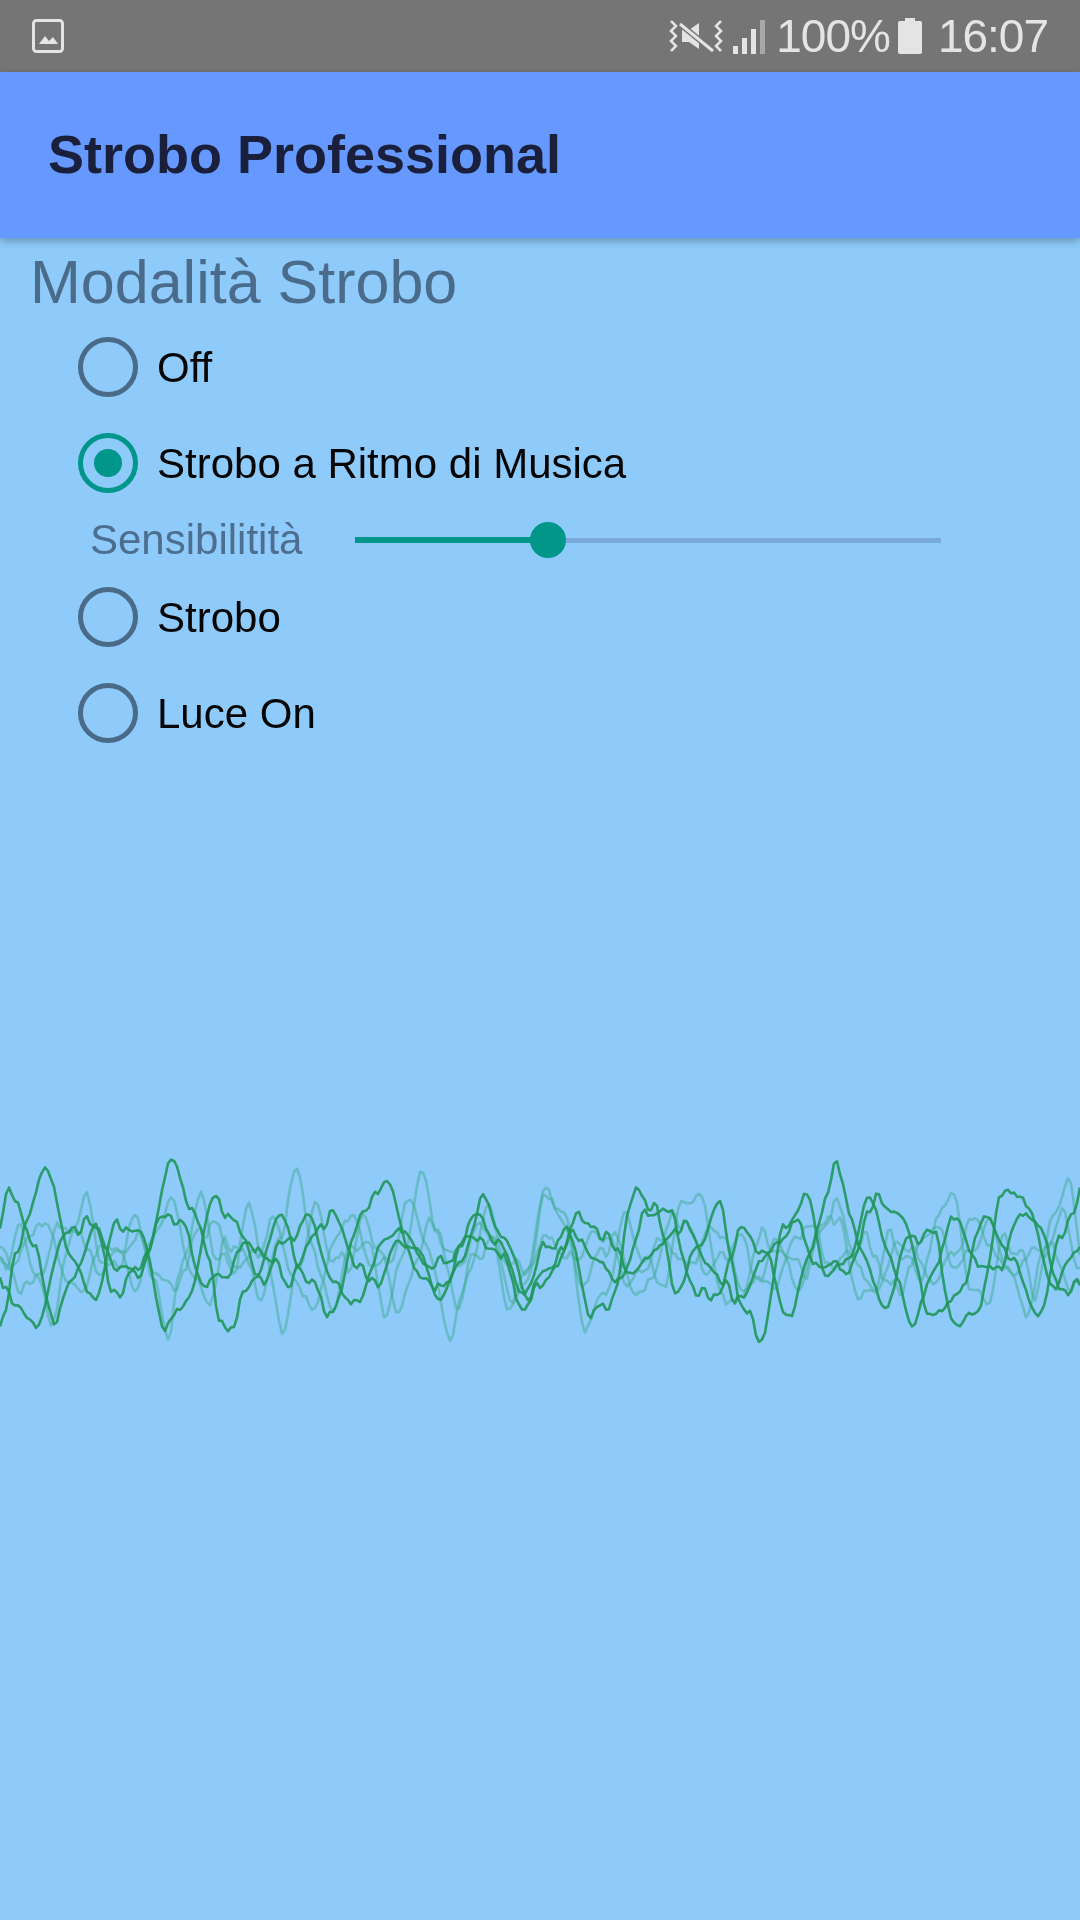 Image resolution: width=1080 pixels, height=1920 pixels. I want to click on radio-option: Strobo, so click(540, 617).